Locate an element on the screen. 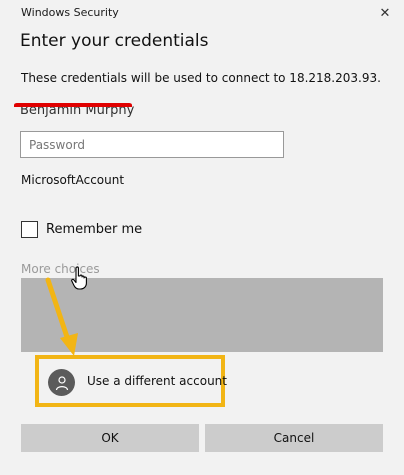  ok-button: OK is located at coordinates (110, 438).